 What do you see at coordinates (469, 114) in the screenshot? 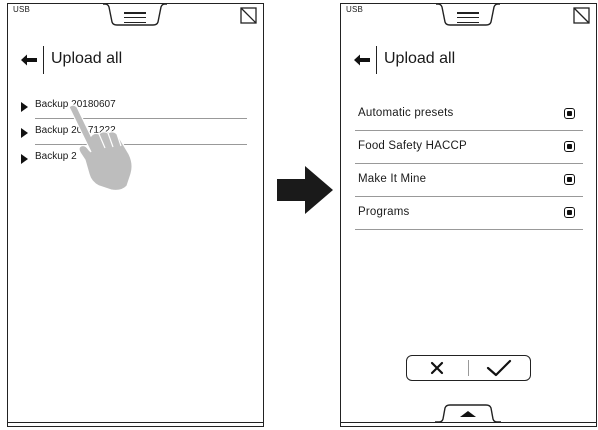
I see `option-automatic-presets: Automatic presets` at bounding box center [469, 114].